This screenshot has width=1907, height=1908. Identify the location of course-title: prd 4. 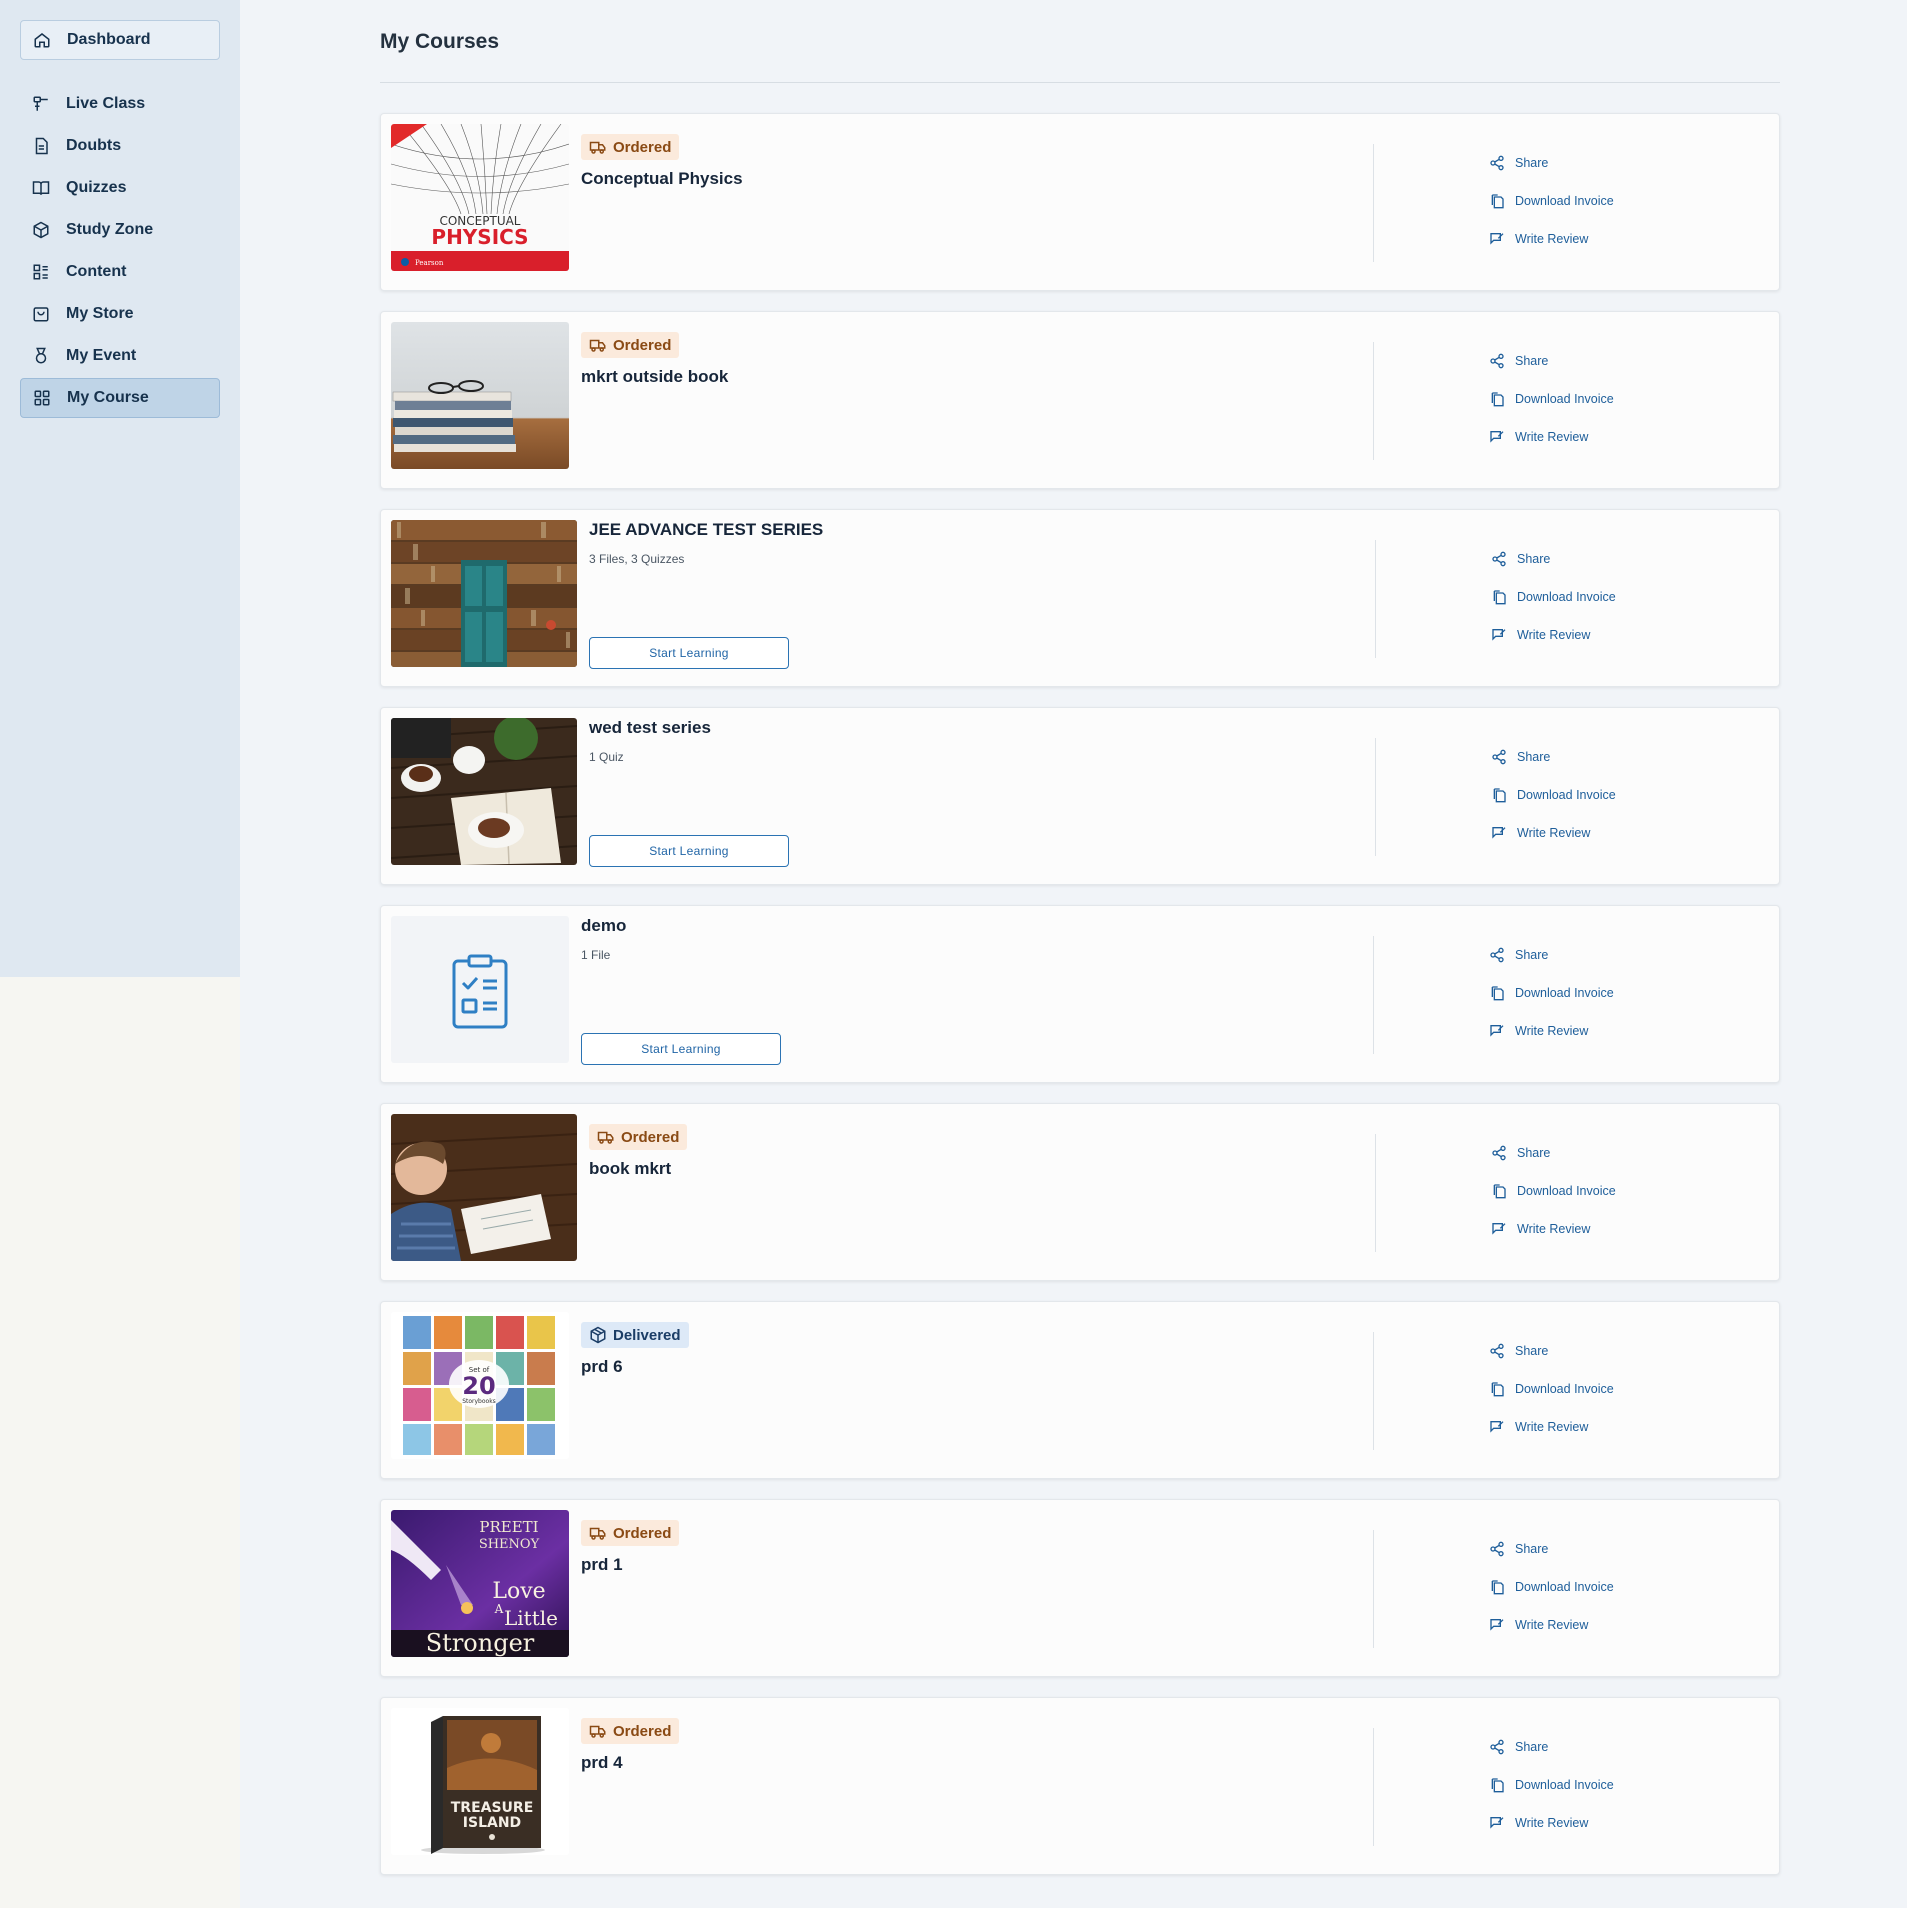
(630, 1763).